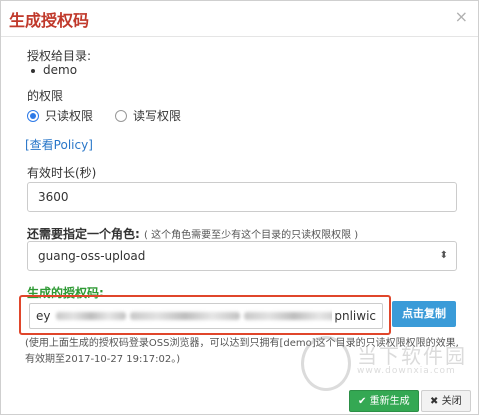  What do you see at coordinates (157, 116) in the screenshot?
I see `radio-readwrite-label: 读写权限` at bounding box center [157, 116].